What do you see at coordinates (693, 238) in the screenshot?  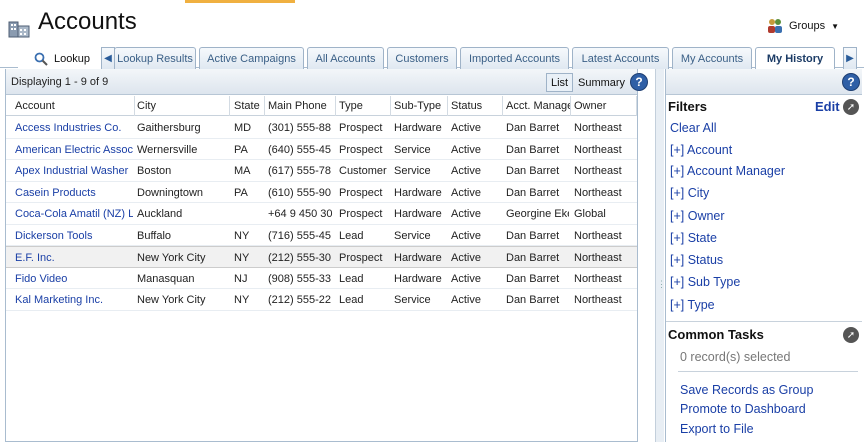 I see `filter-state: [+] State` at bounding box center [693, 238].